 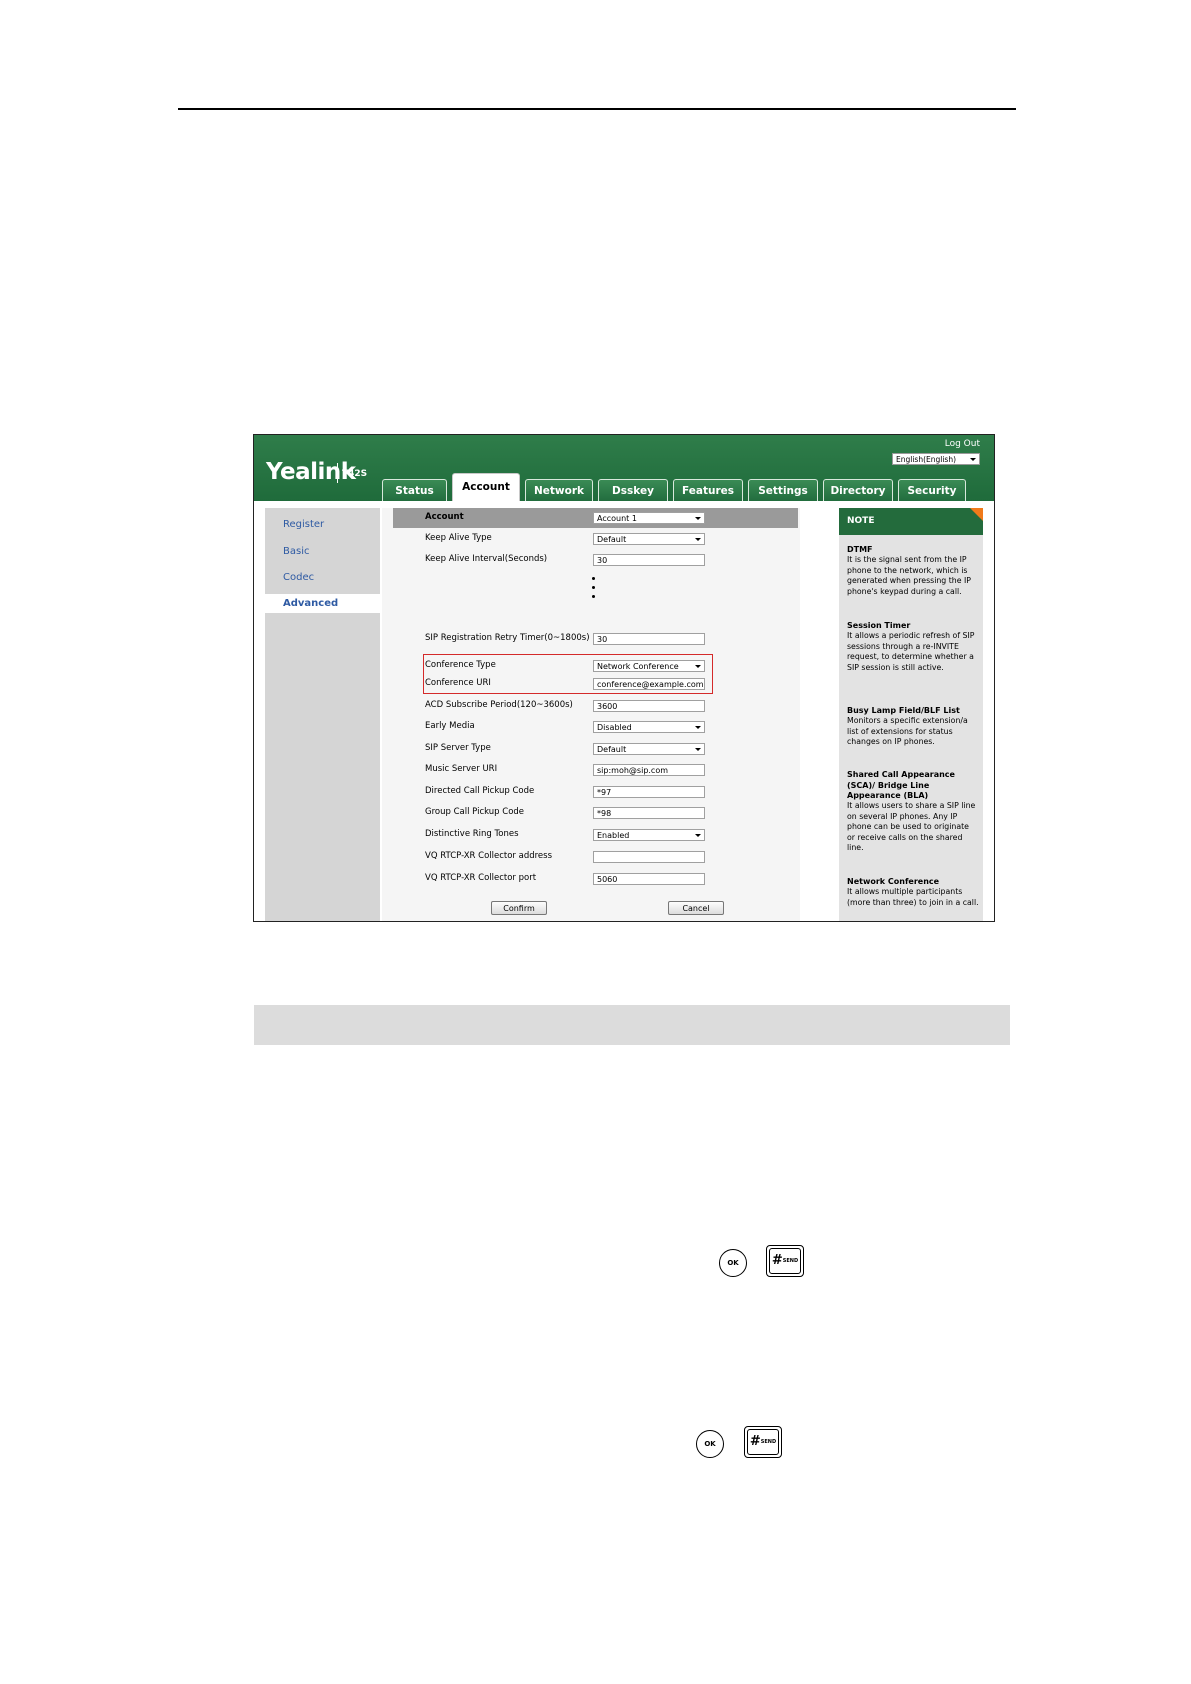 What do you see at coordinates (322, 577) in the screenshot?
I see `sidebar-item-codec: Codec` at bounding box center [322, 577].